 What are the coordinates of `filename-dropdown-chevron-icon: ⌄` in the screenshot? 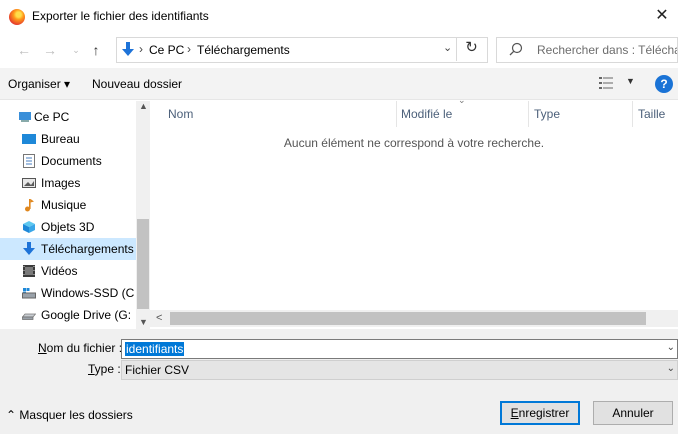 It's located at (671, 347).